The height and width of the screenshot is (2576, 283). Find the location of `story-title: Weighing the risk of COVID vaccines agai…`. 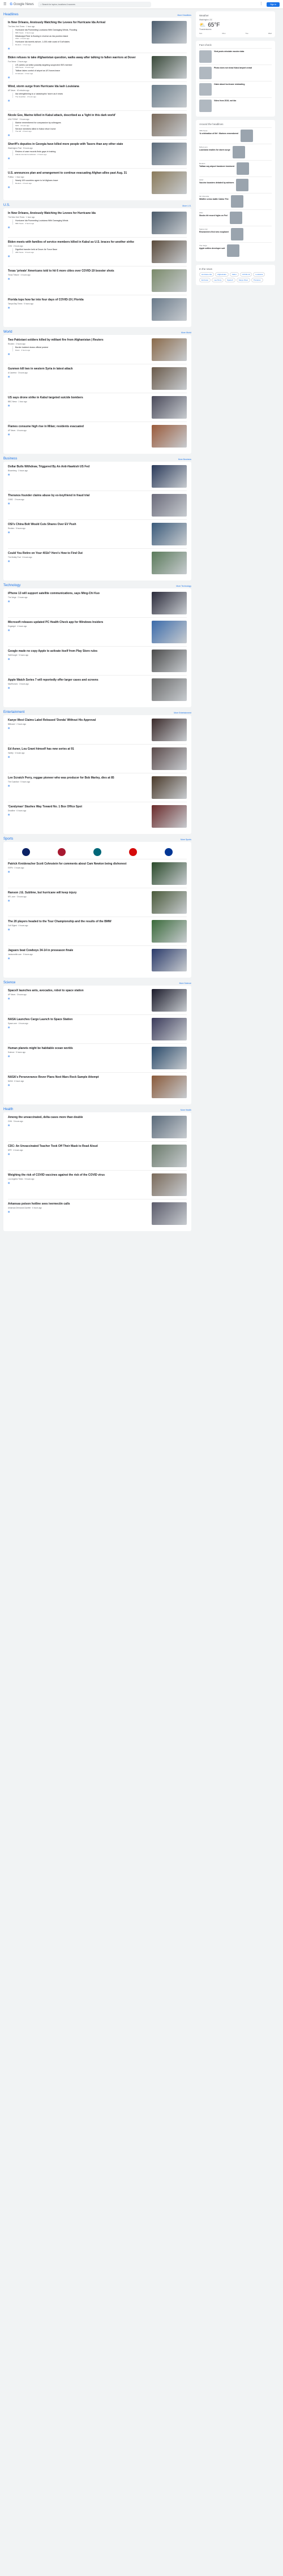

story-title: Weighing the risk of COVID vaccines agai… is located at coordinates (78, 1175).